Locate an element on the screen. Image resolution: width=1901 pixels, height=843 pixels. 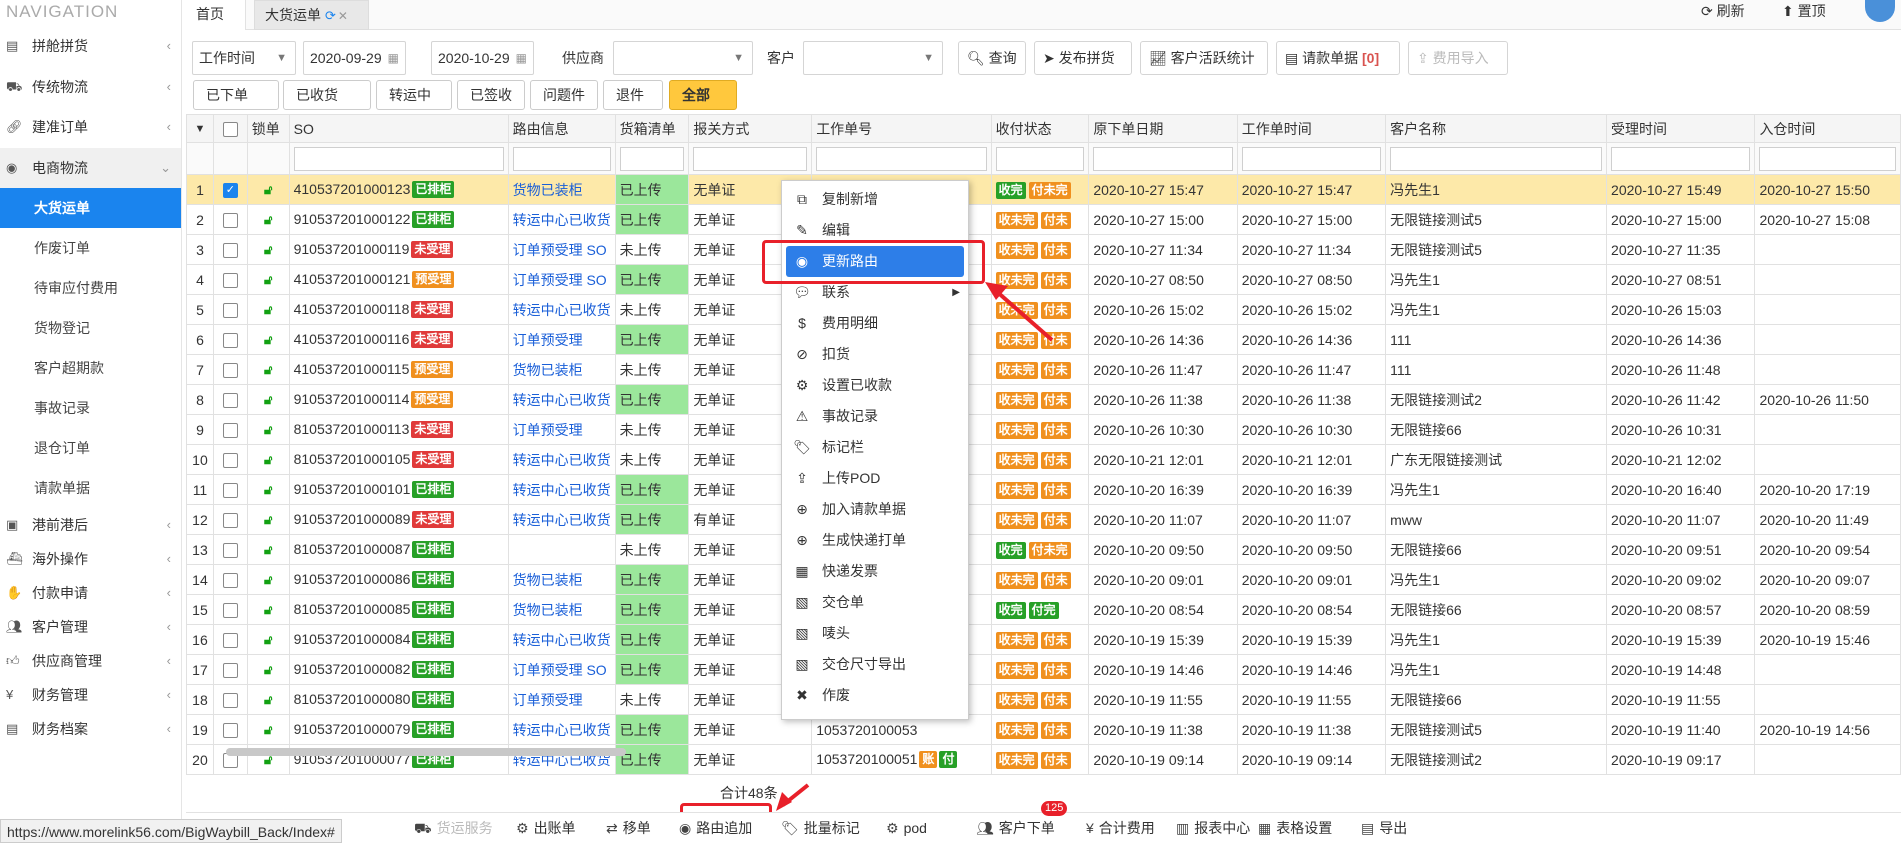
context-menu-item: ⊘ 扣货 is located at coordinates (875, 354).